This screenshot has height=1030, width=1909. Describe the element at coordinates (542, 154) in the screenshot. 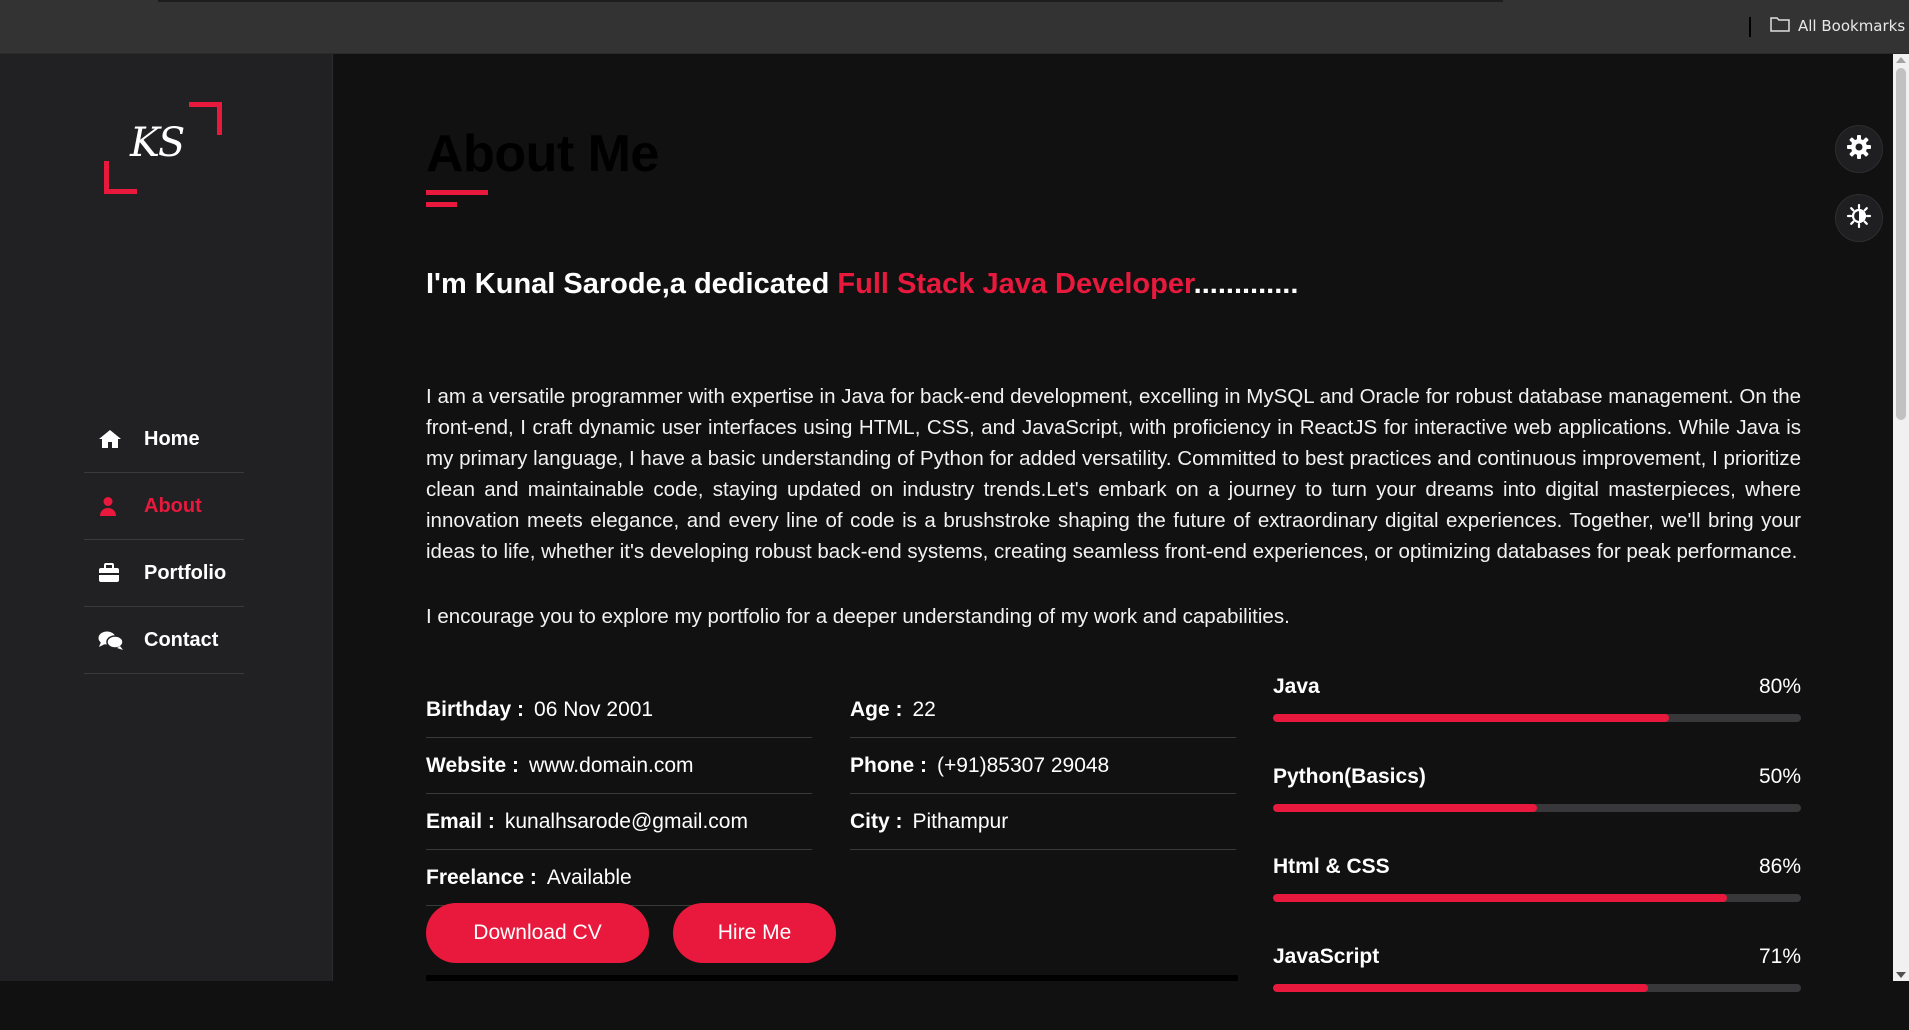

I see `page-title: About Me` at that location.